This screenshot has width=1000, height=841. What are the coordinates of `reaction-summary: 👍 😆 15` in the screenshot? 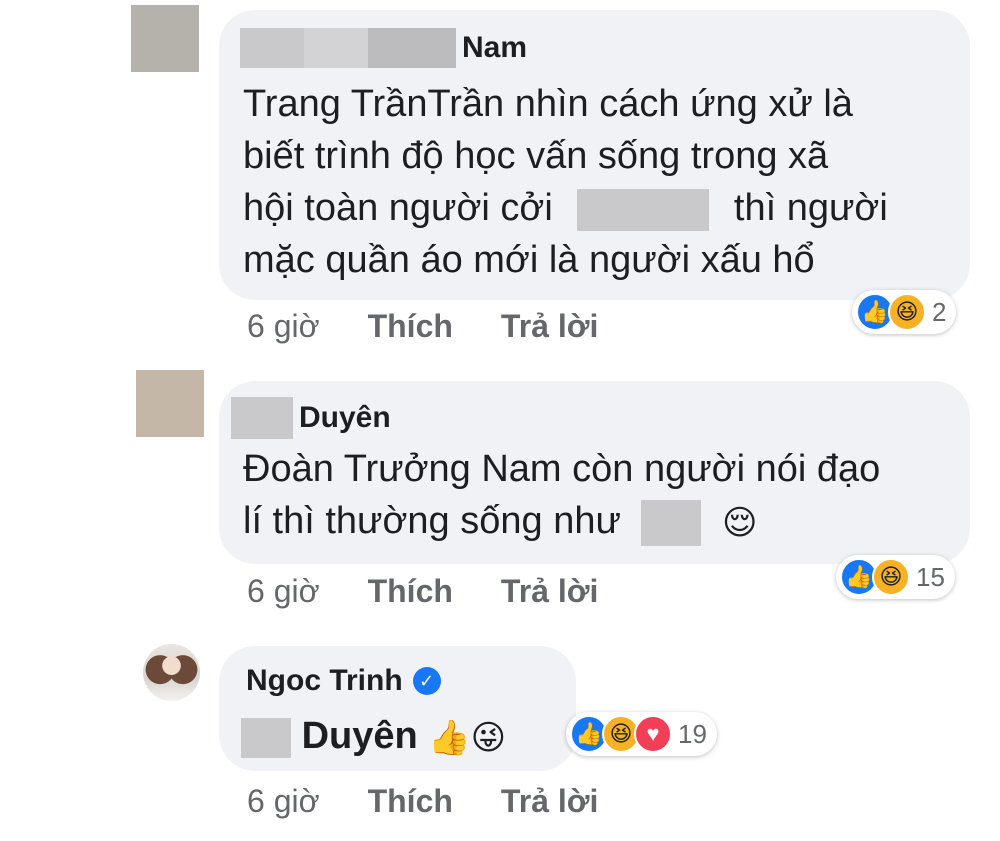 It's located at (895, 577).